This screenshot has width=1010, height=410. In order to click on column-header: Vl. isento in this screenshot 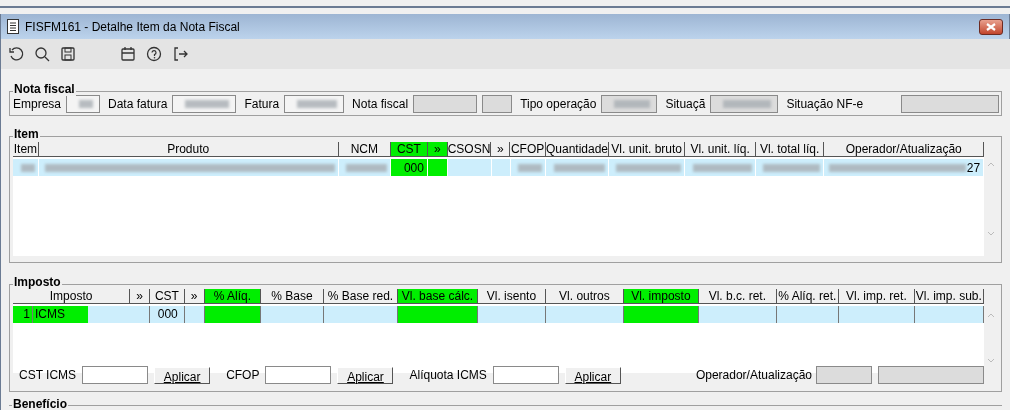, I will do `click(512, 296)`.